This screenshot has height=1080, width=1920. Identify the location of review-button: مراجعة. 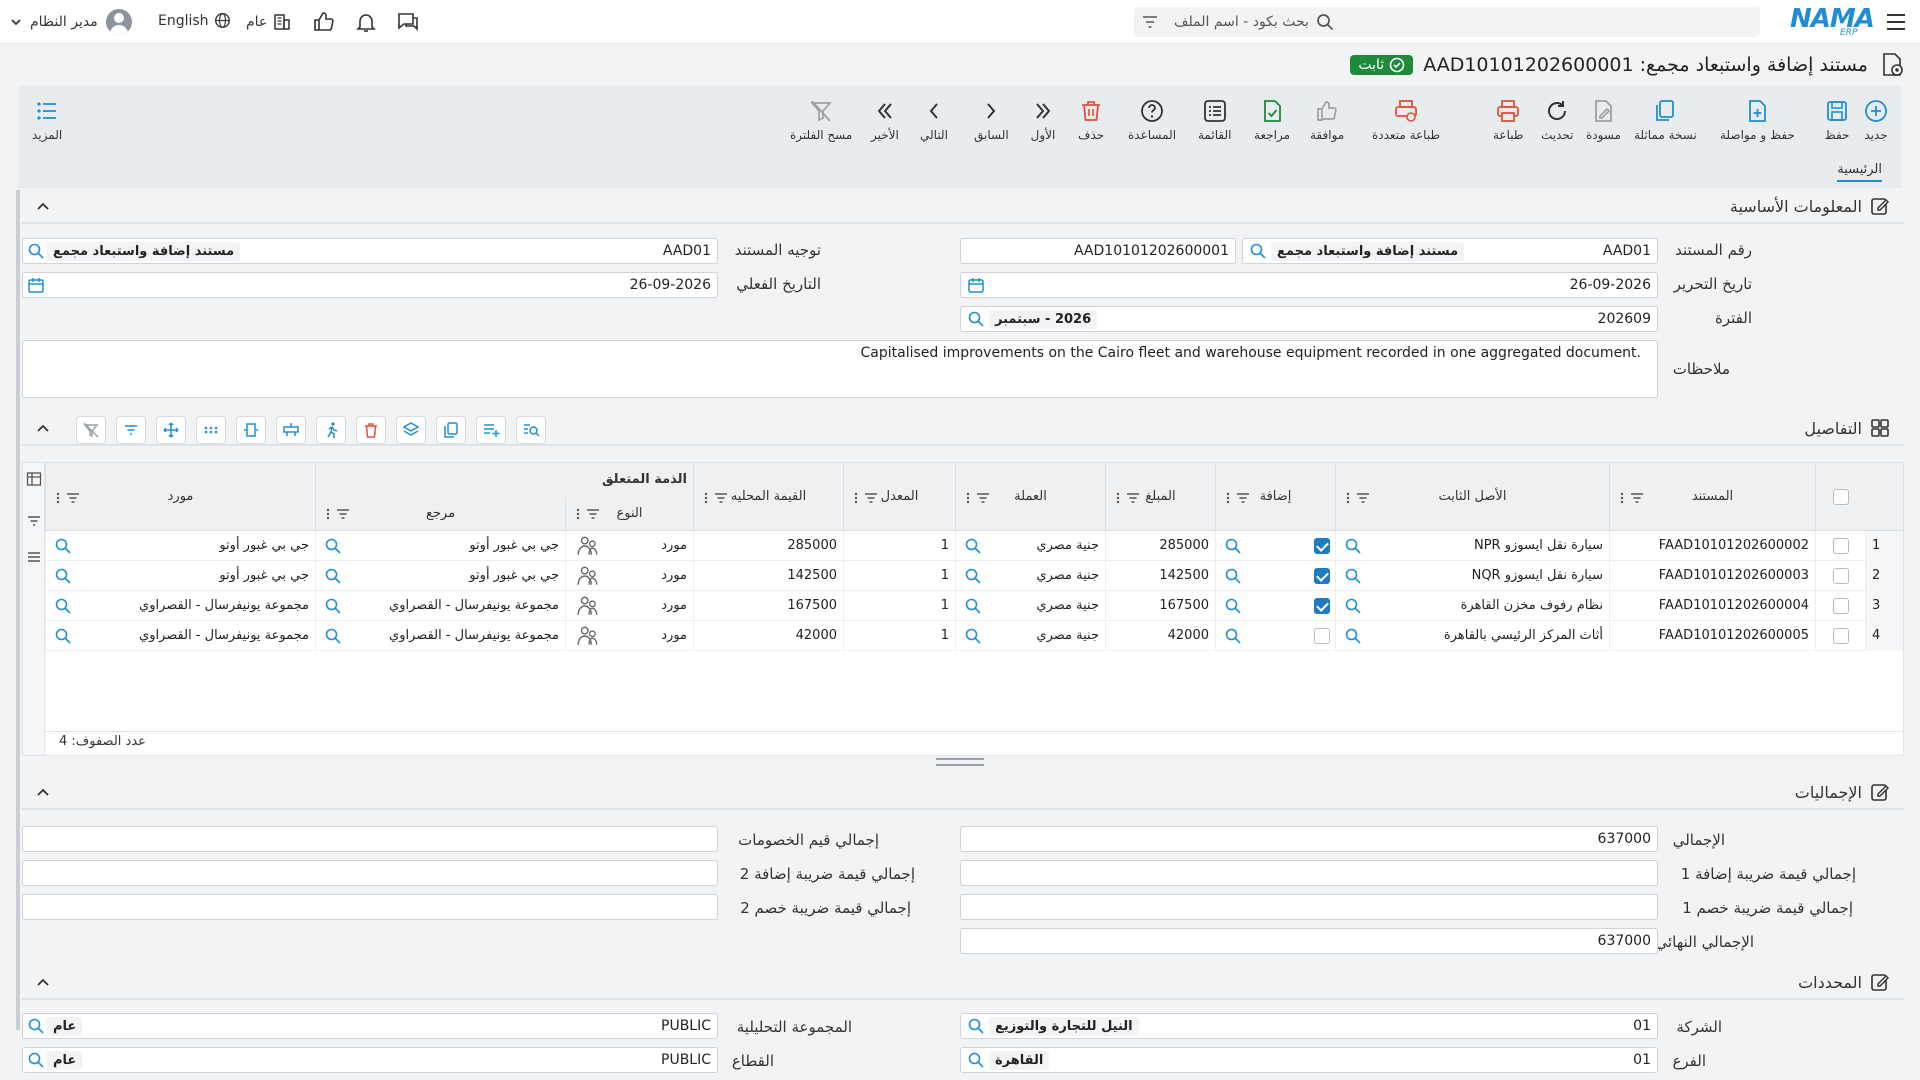
(1272, 120).